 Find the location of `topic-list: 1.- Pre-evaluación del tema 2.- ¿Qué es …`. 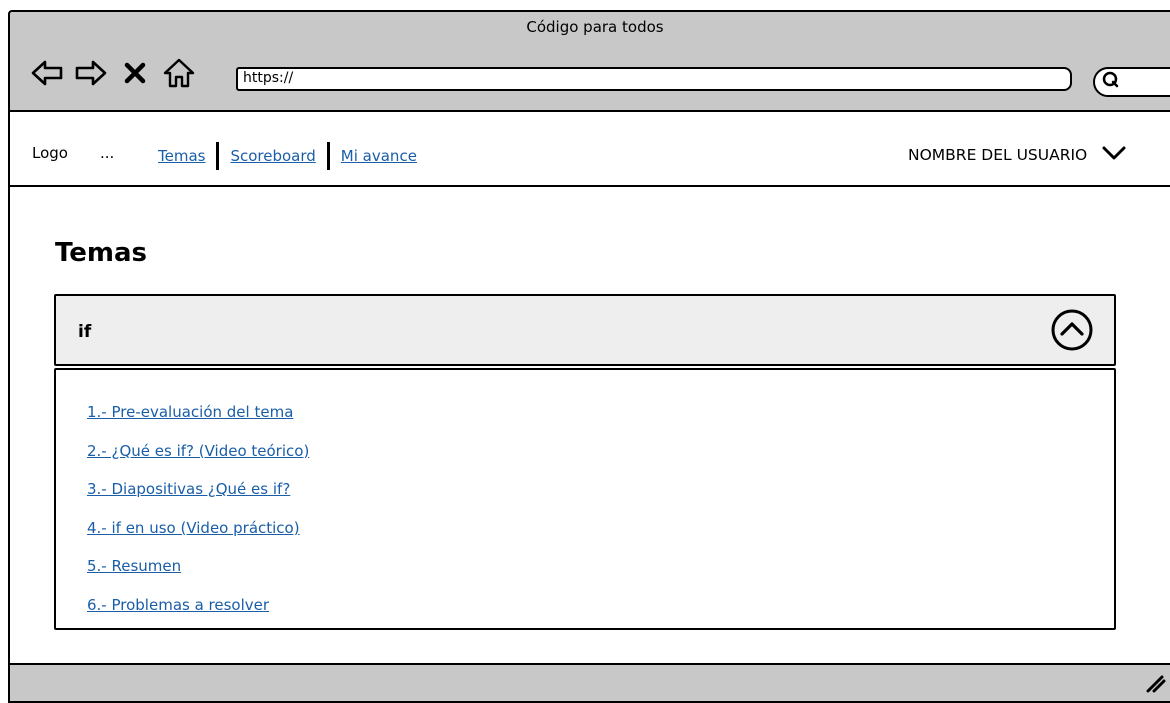

topic-list: 1.- Pre-evaluación del tema 2.- ¿Qué es … is located at coordinates (198, 519).